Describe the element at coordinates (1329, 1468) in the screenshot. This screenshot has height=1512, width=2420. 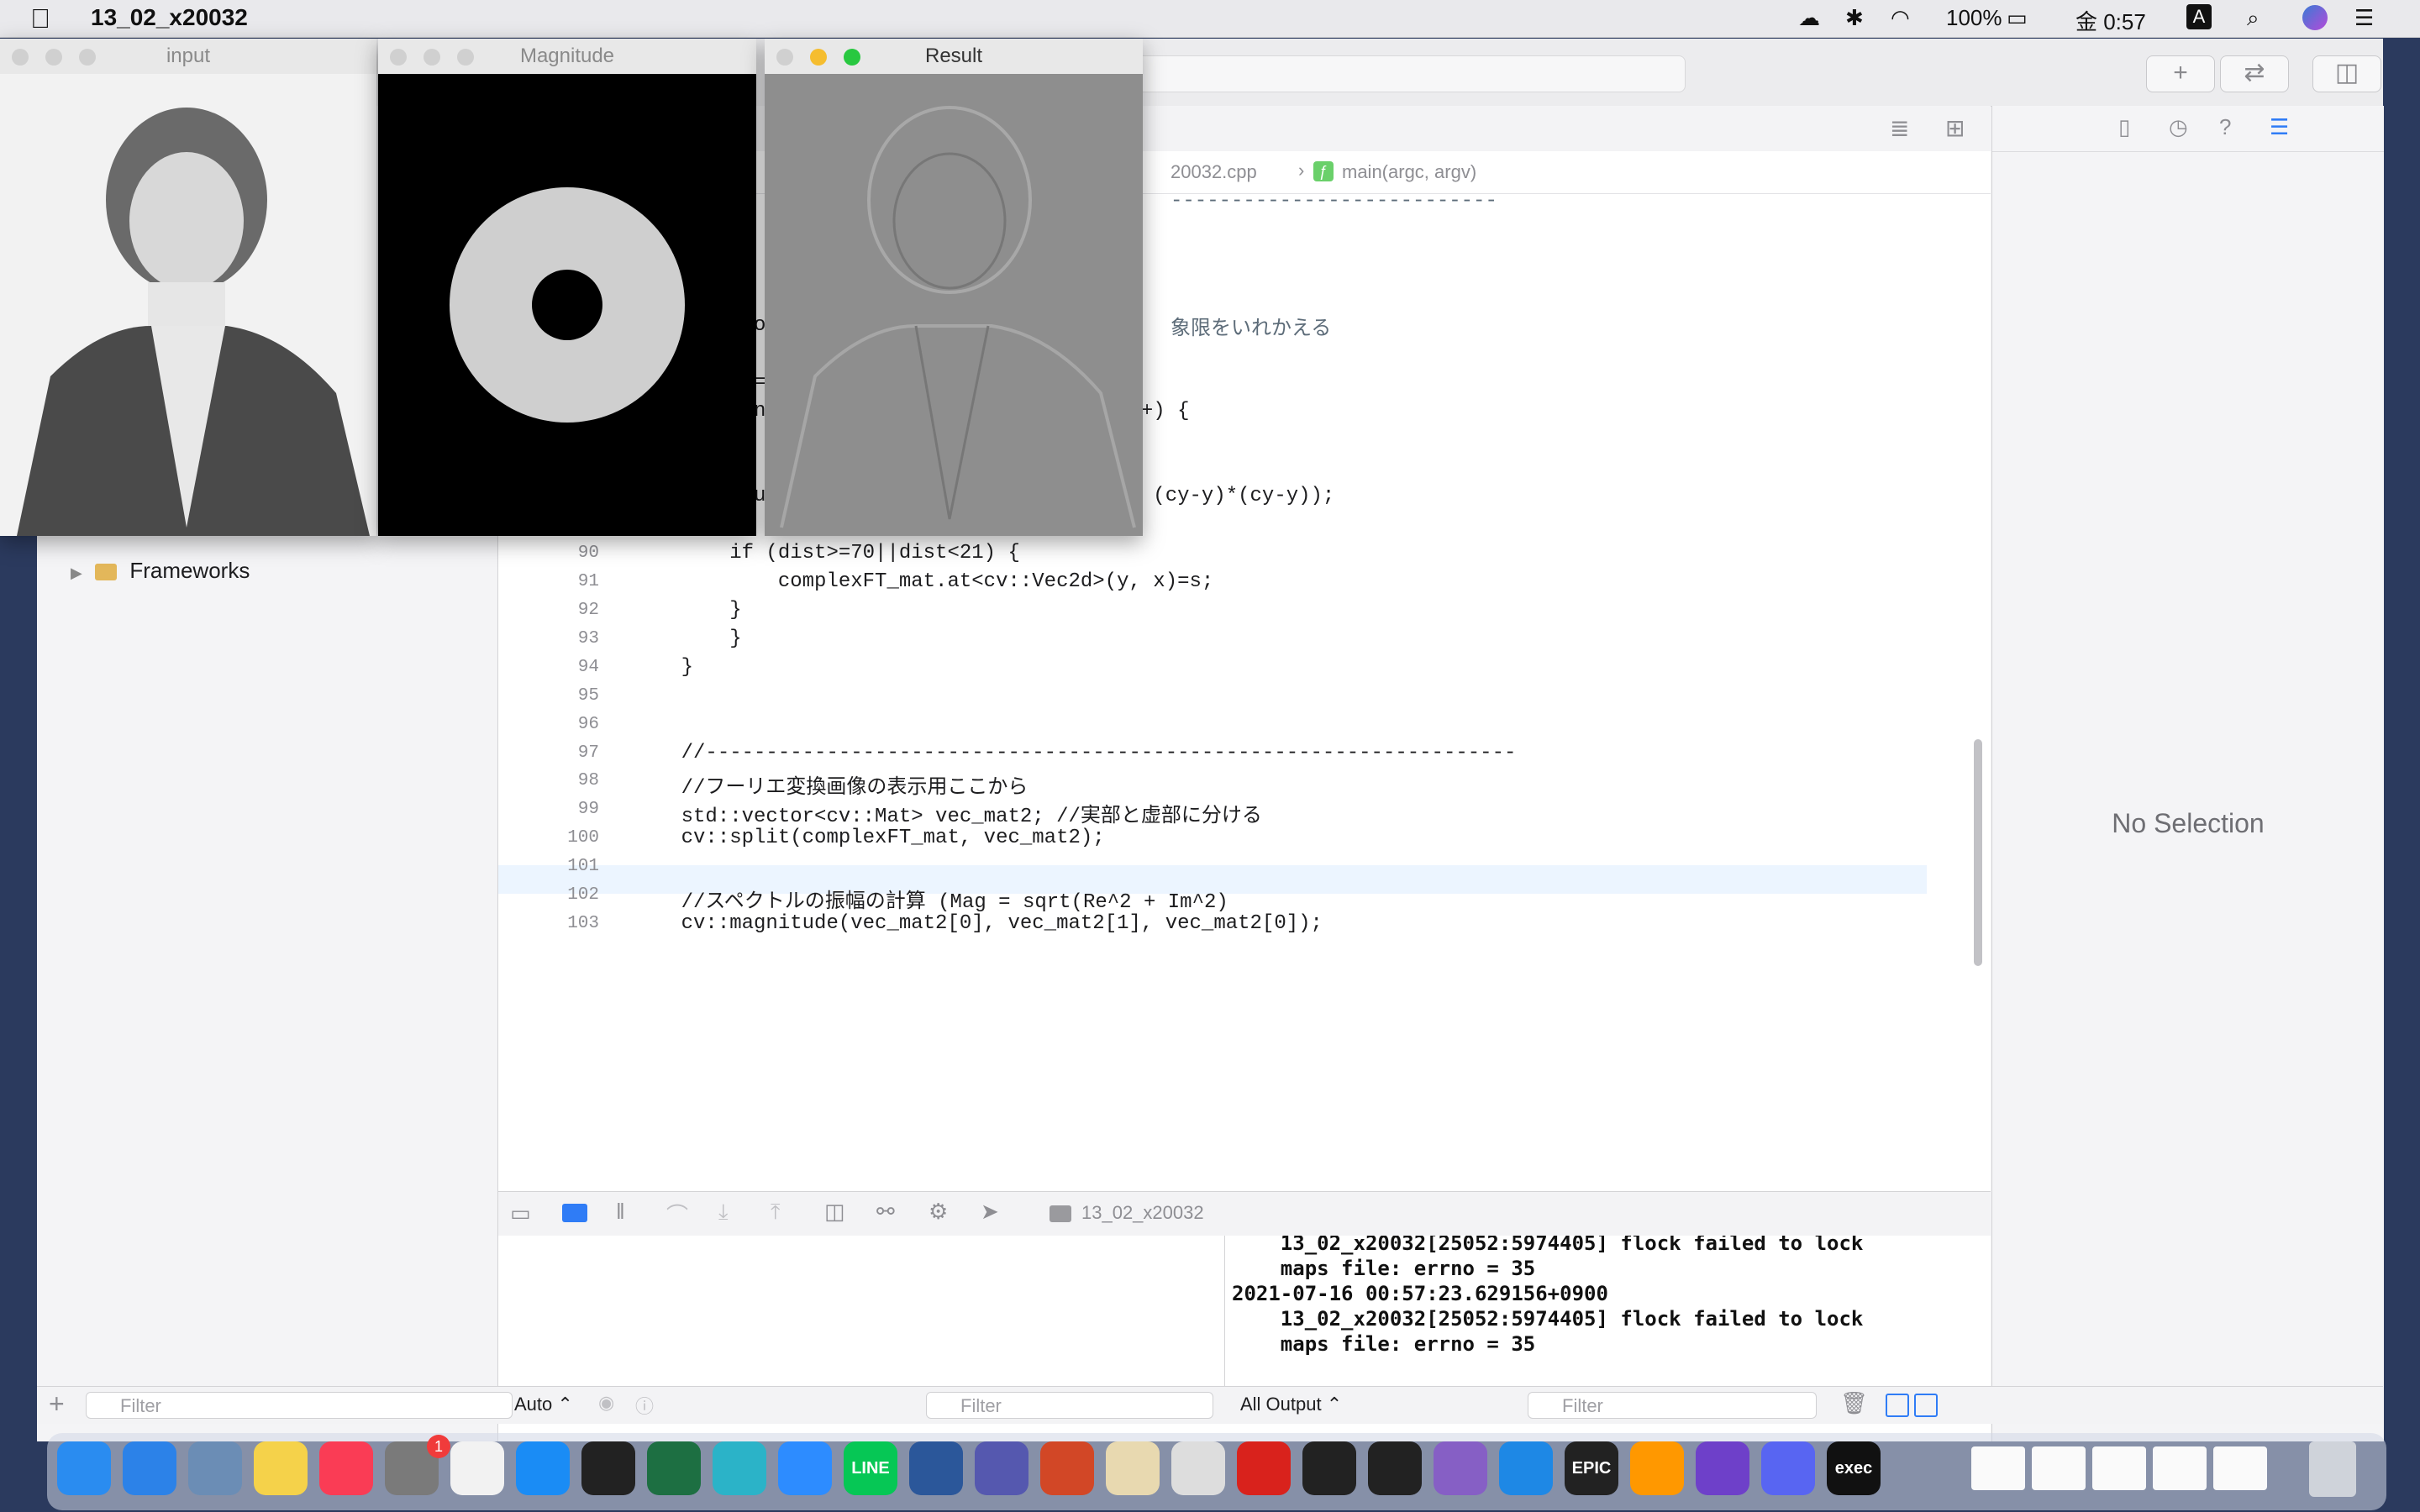
I see `dock-icon-unity-hub` at that location.